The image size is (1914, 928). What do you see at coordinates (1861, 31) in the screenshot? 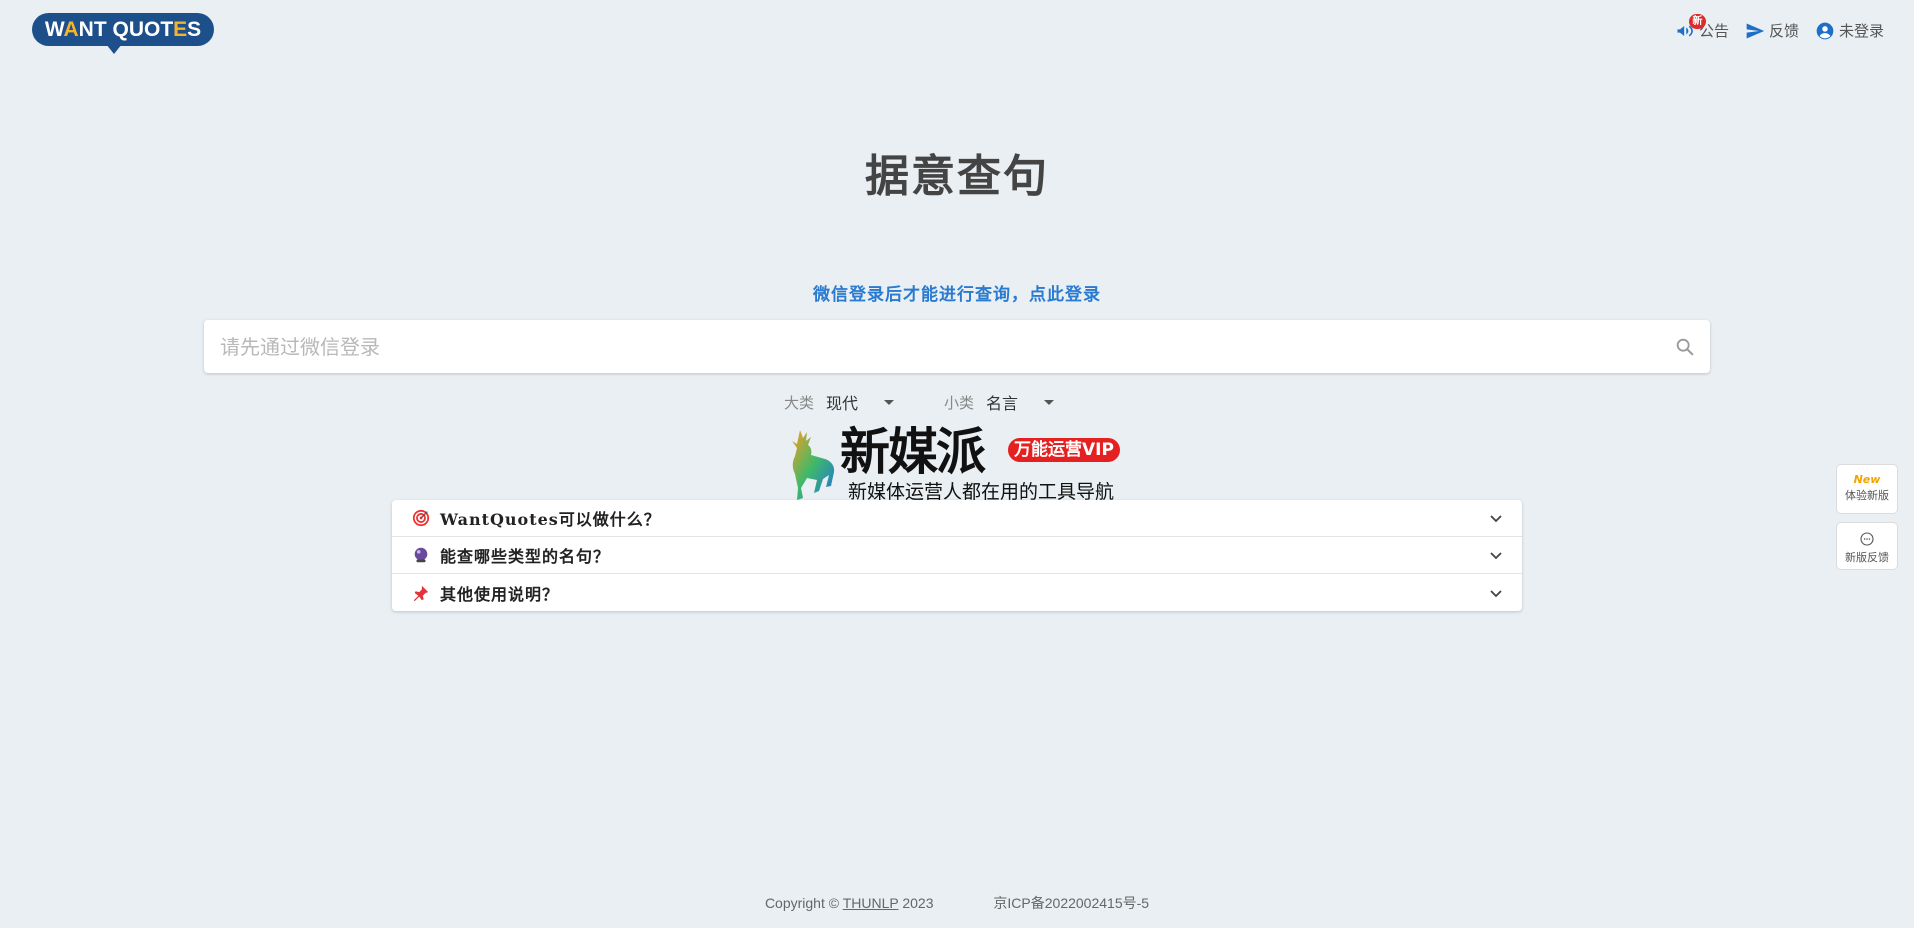
I see `nav-label: 未登录` at bounding box center [1861, 31].